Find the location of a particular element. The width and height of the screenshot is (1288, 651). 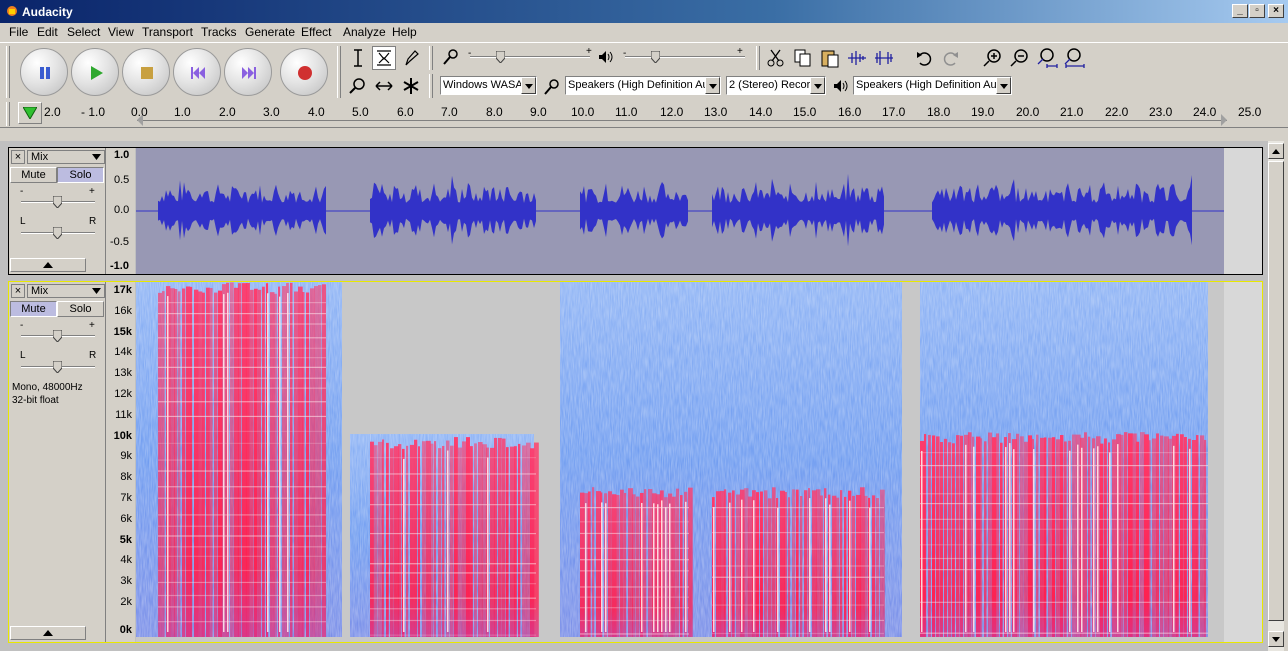

scale-label: 5k is located at coordinates (125, 539).